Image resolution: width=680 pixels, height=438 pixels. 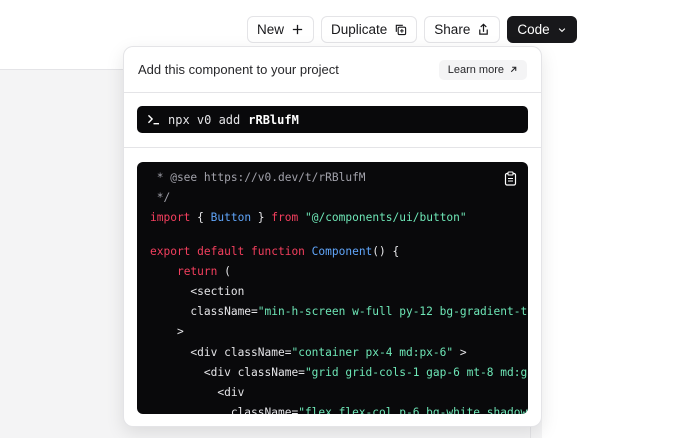 What do you see at coordinates (452, 29) in the screenshot?
I see `share-button-label: Share` at bounding box center [452, 29].